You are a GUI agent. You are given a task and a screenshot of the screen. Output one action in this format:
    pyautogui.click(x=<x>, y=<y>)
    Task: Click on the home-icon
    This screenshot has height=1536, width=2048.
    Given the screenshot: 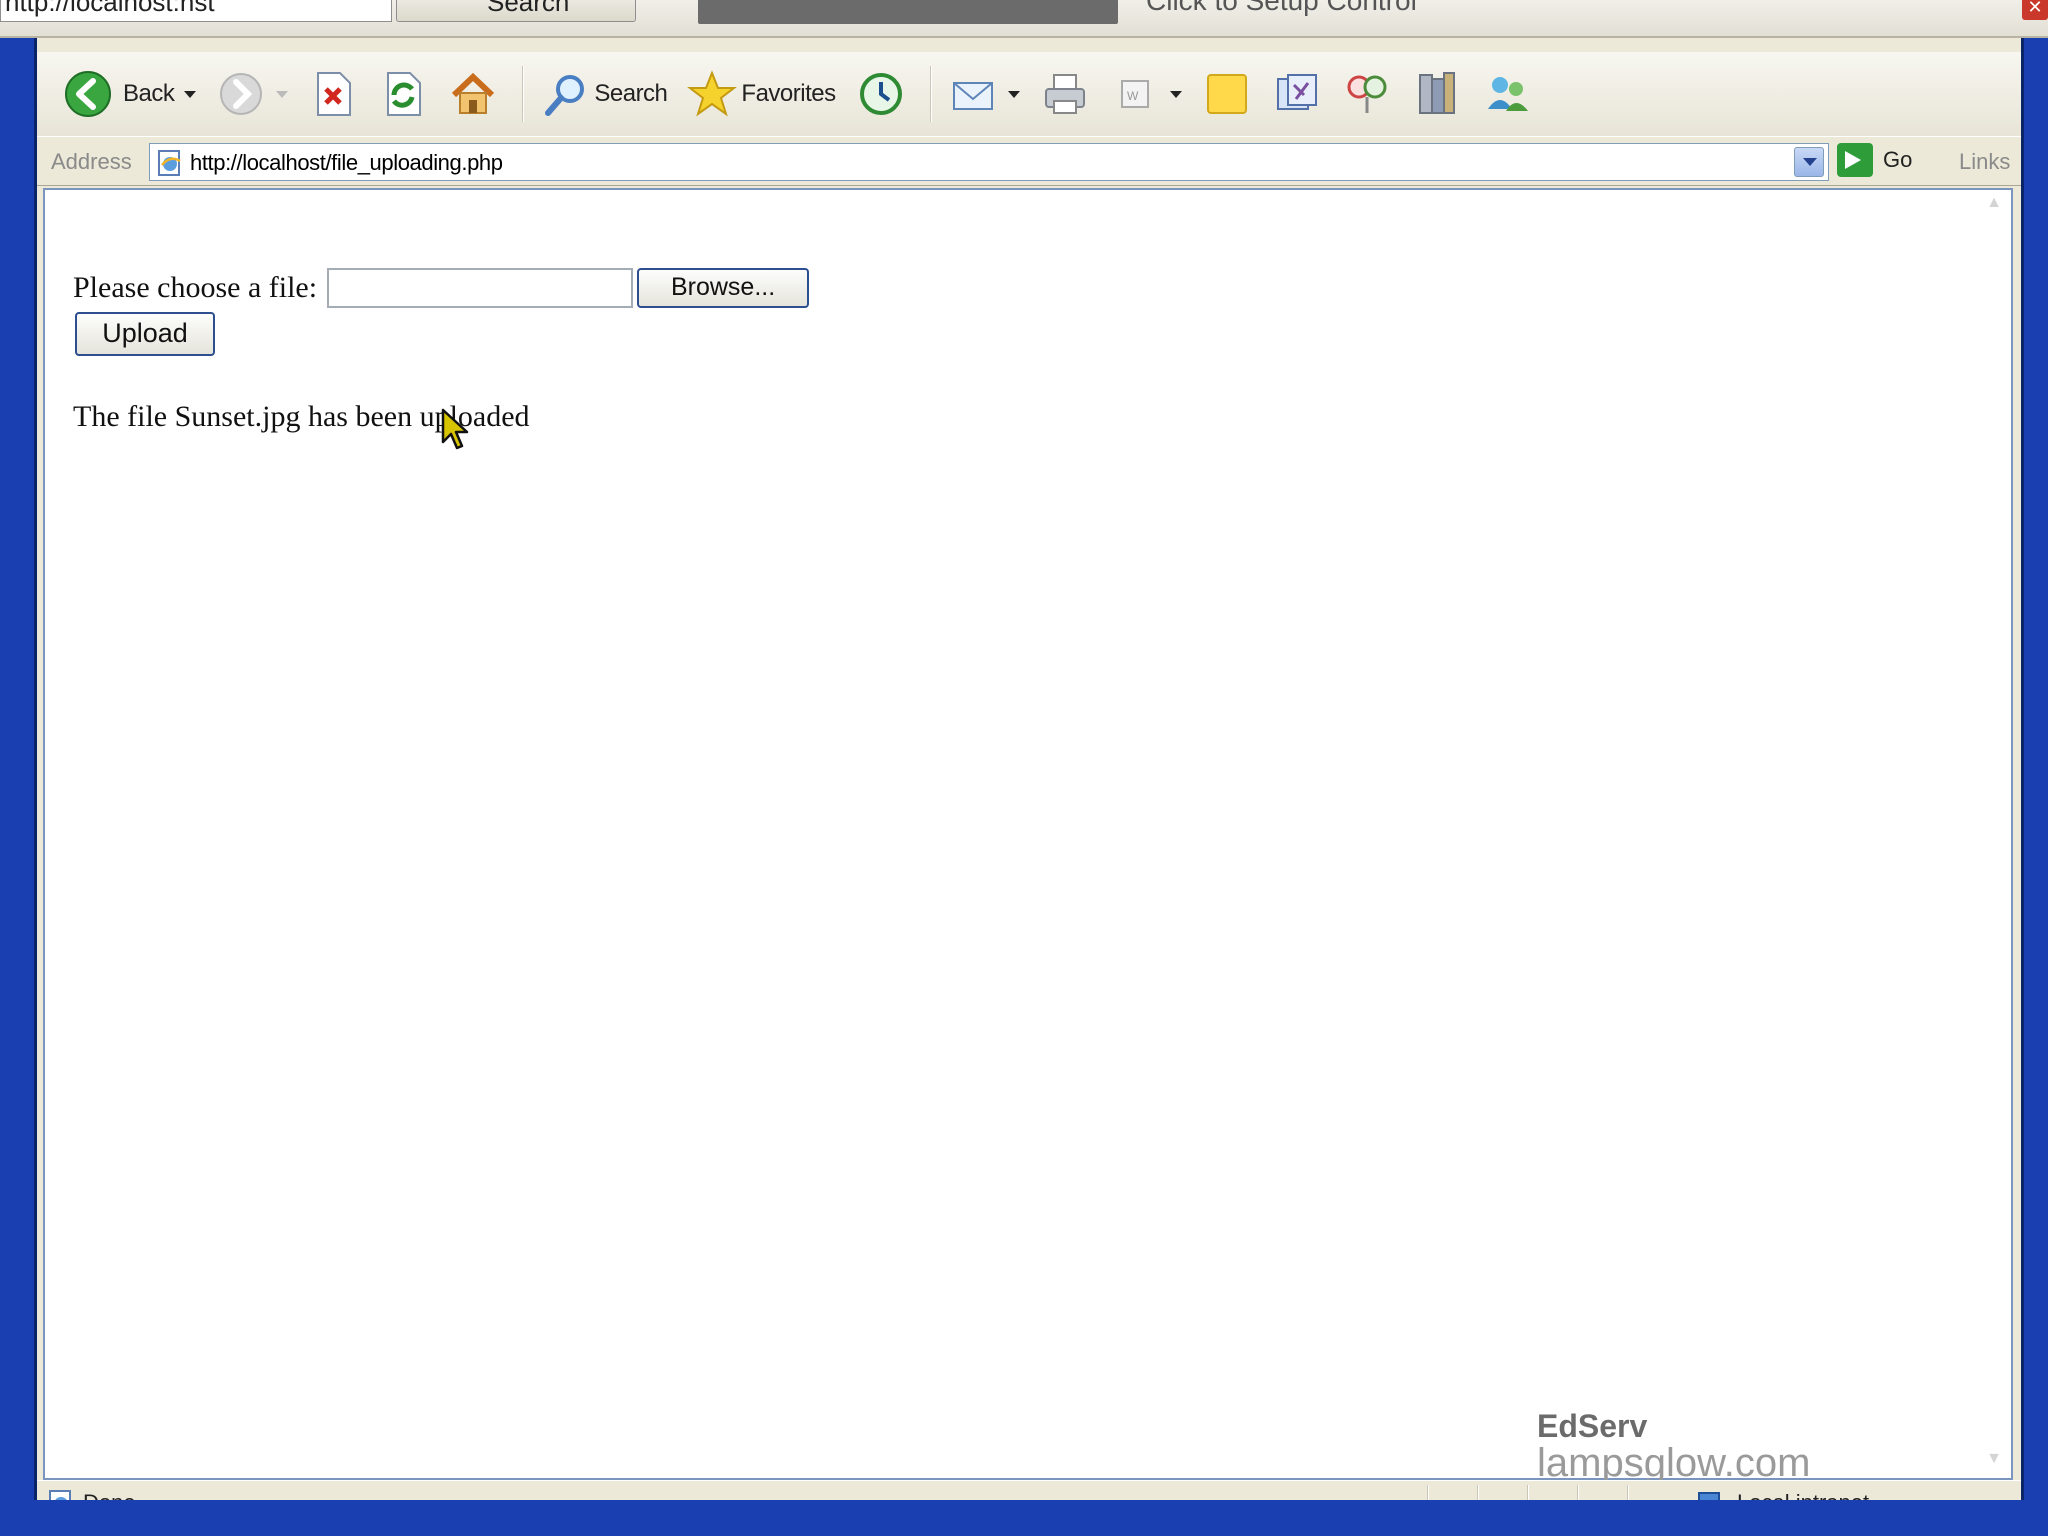 What is the action you would take?
    pyautogui.click(x=473, y=94)
    